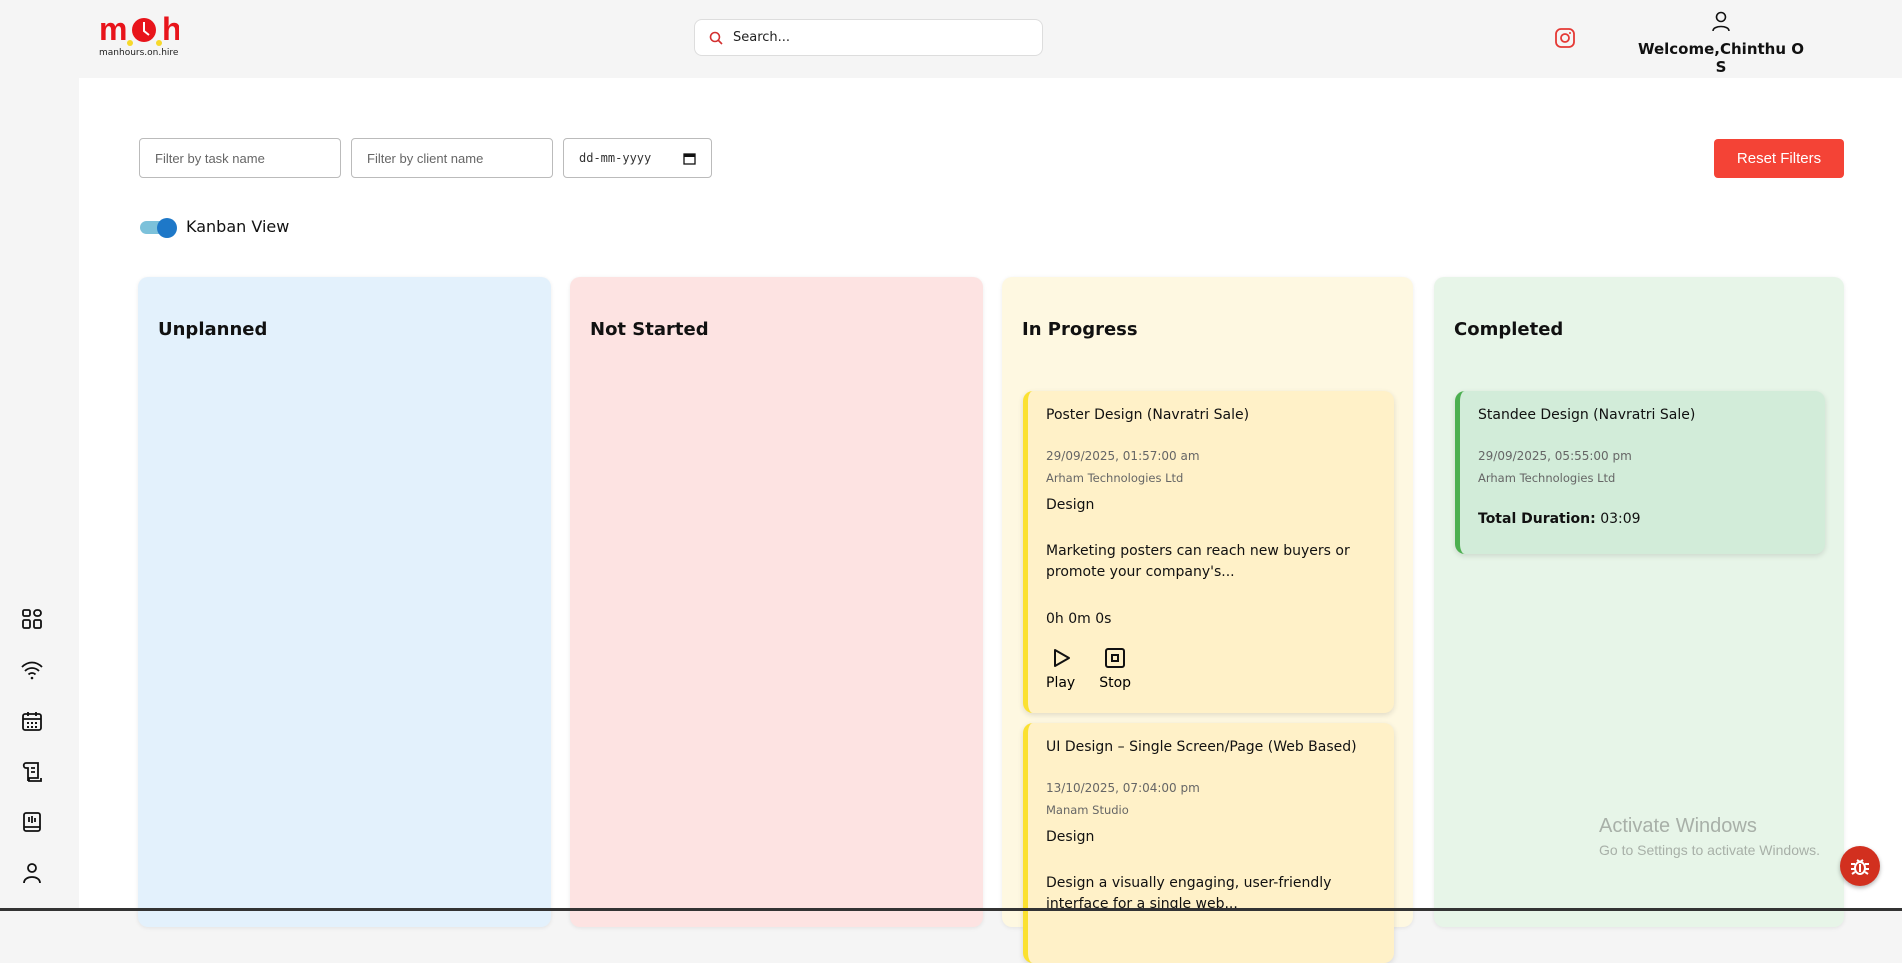 The height and width of the screenshot is (963, 1902). Describe the element at coordinates (39, 494) in the screenshot. I see `sidebar` at that location.